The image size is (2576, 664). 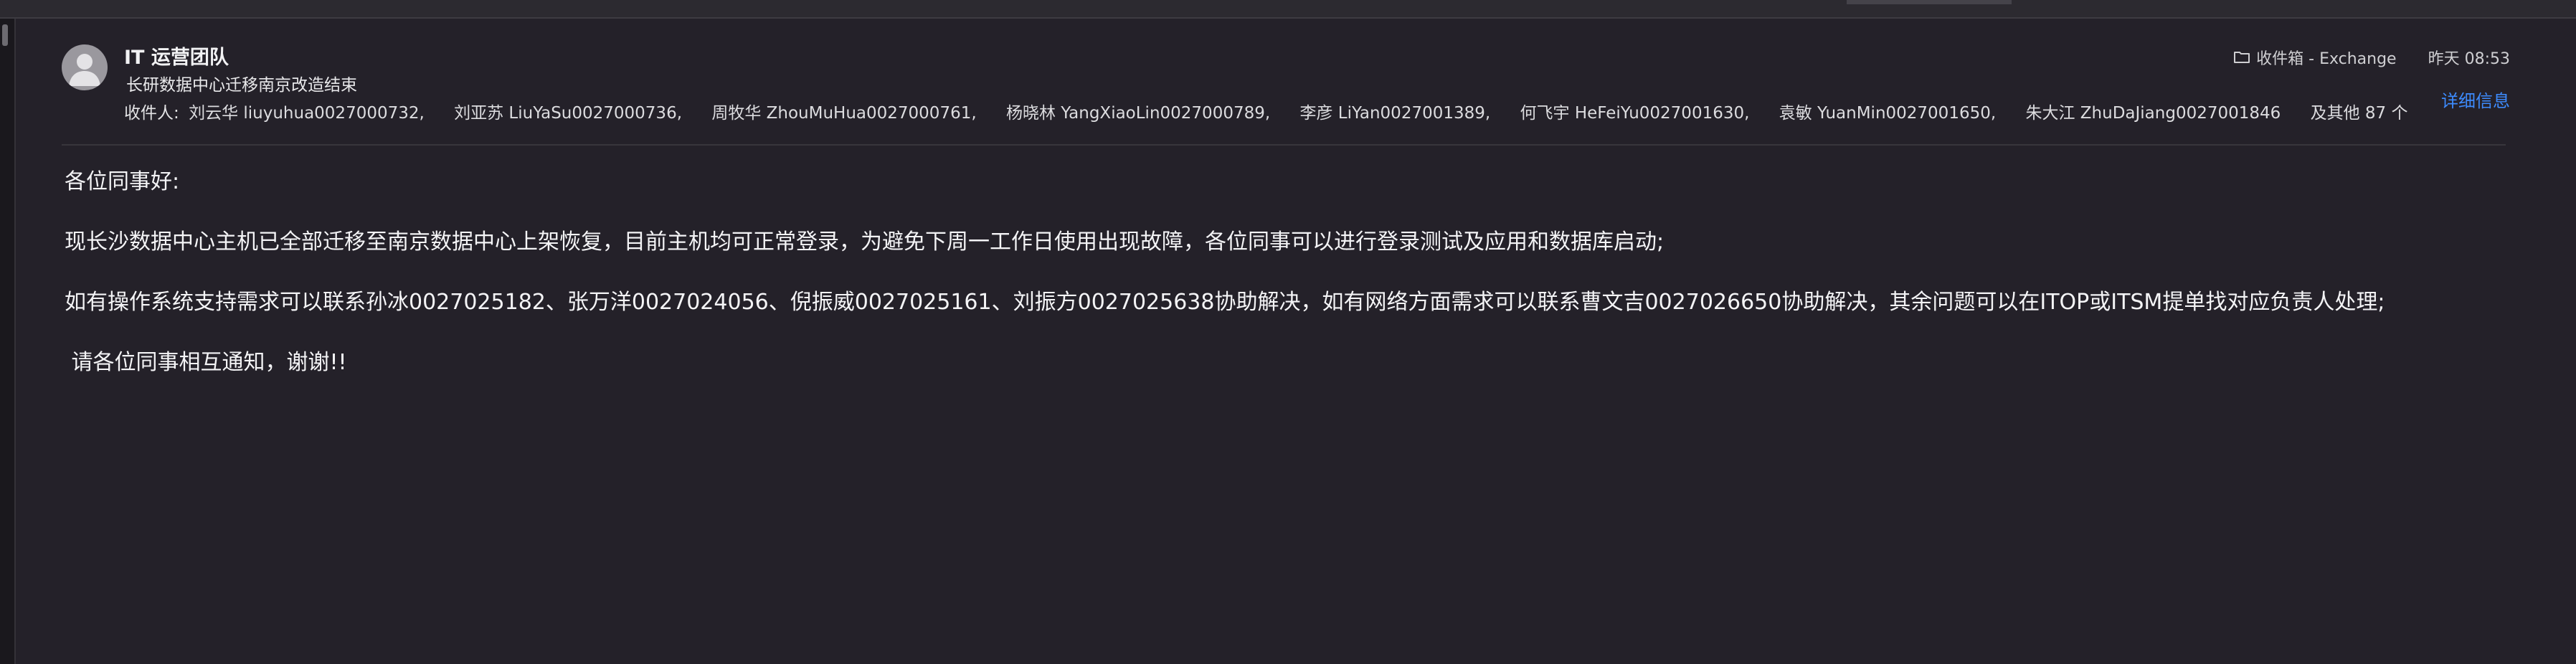 What do you see at coordinates (1394, 114) in the screenshot?
I see `recipient-item: 李彦 LiYan0027001389,` at bounding box center [1394, 114].